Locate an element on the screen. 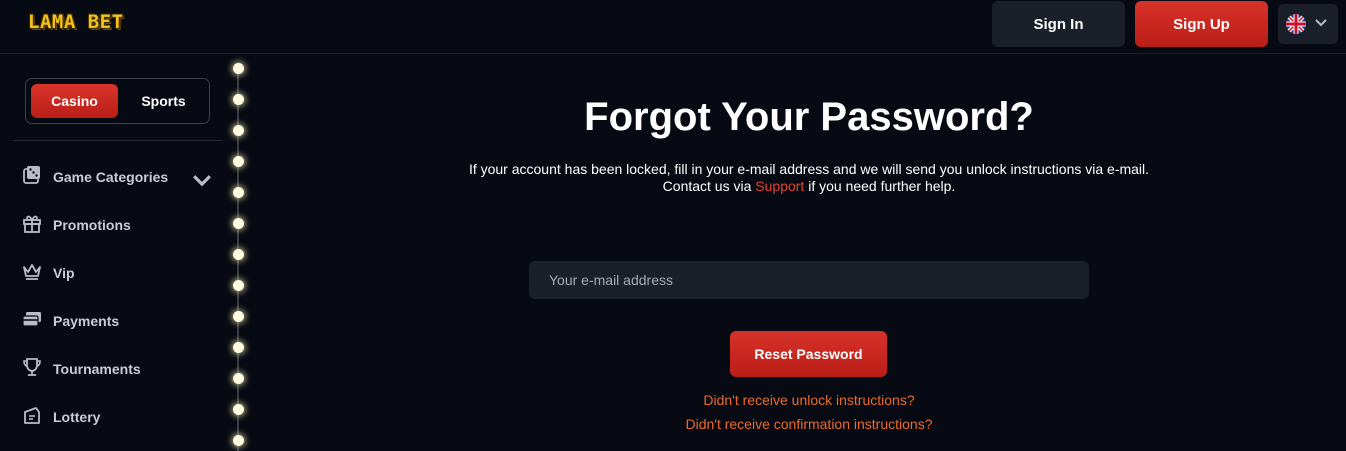 This screenshot has height=451, width=1346. casino-sports-switch: Casino Sports is located at coordinates (117, 101).